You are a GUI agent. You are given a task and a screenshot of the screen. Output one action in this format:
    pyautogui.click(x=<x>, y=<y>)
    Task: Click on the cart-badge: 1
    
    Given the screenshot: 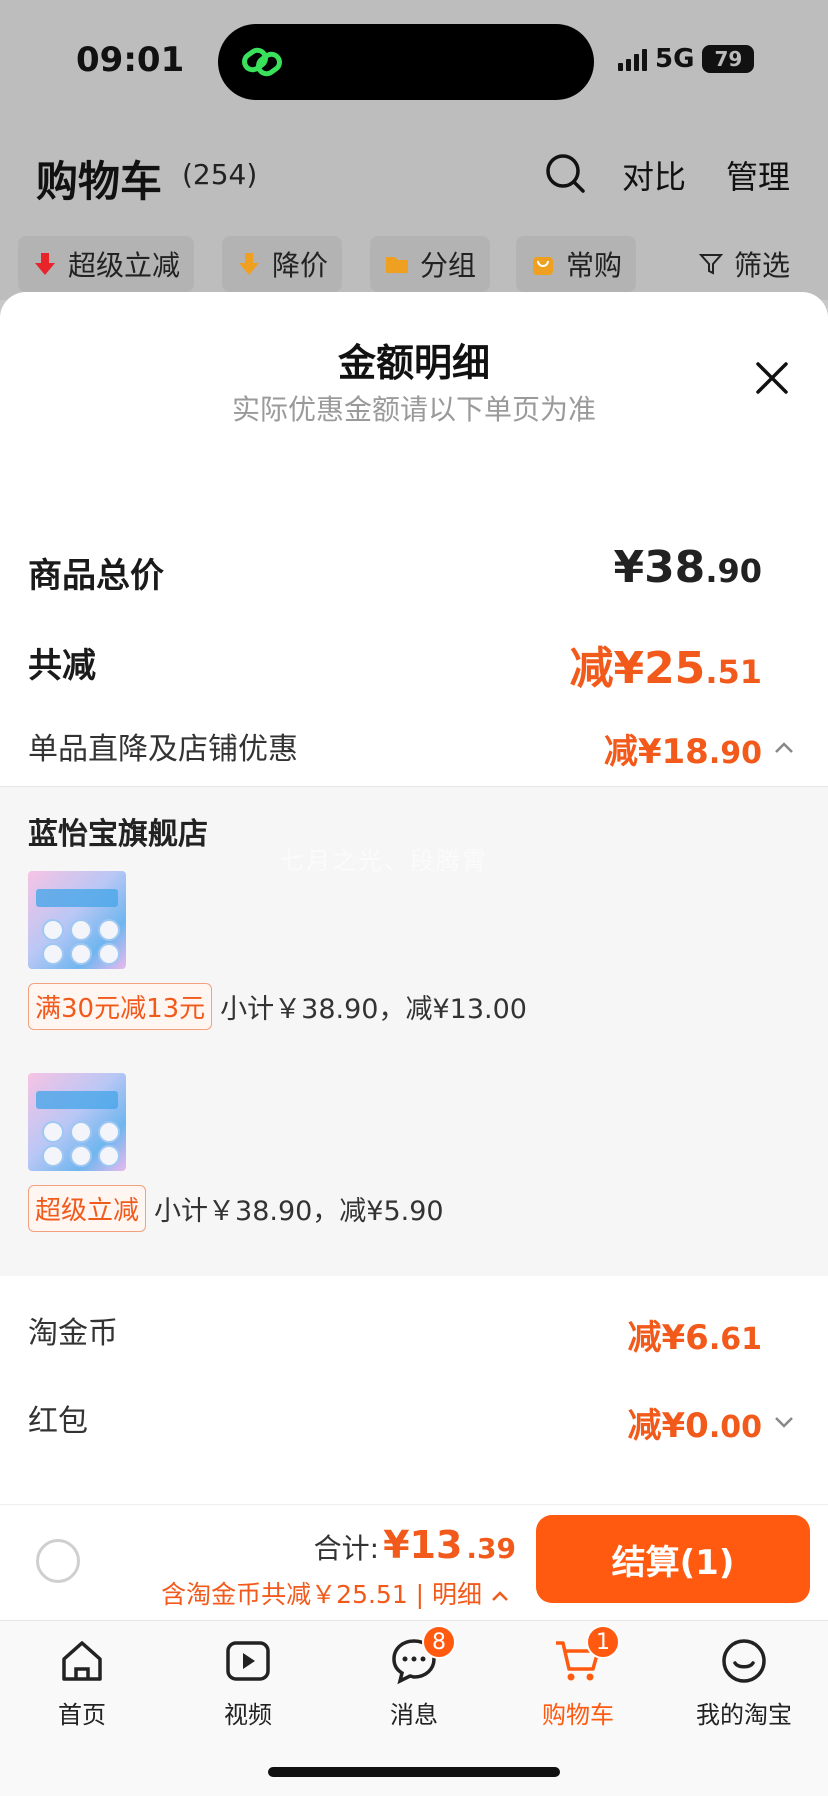 What is the action you would take?
    pyautogui.click(x=603, y=1642)
    